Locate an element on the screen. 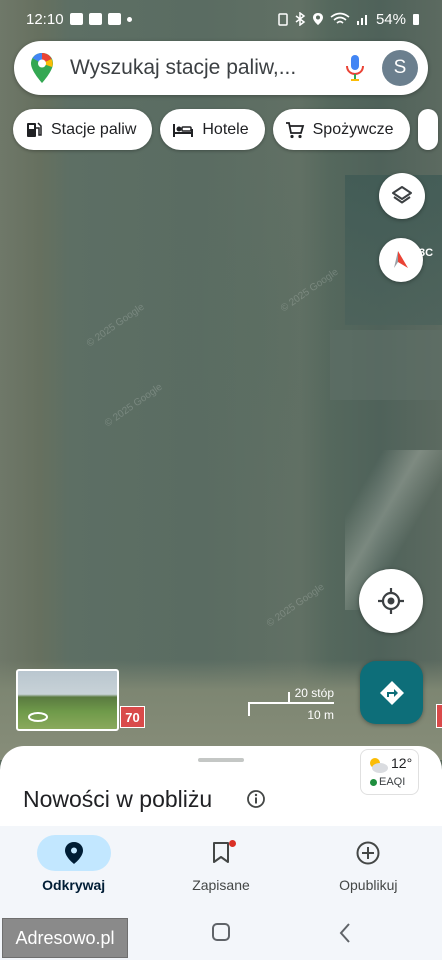 Image resolution: width=442 pixels, height=960 pixels. weather-widget: 12° EAQI is located at coordinates (389, 772).